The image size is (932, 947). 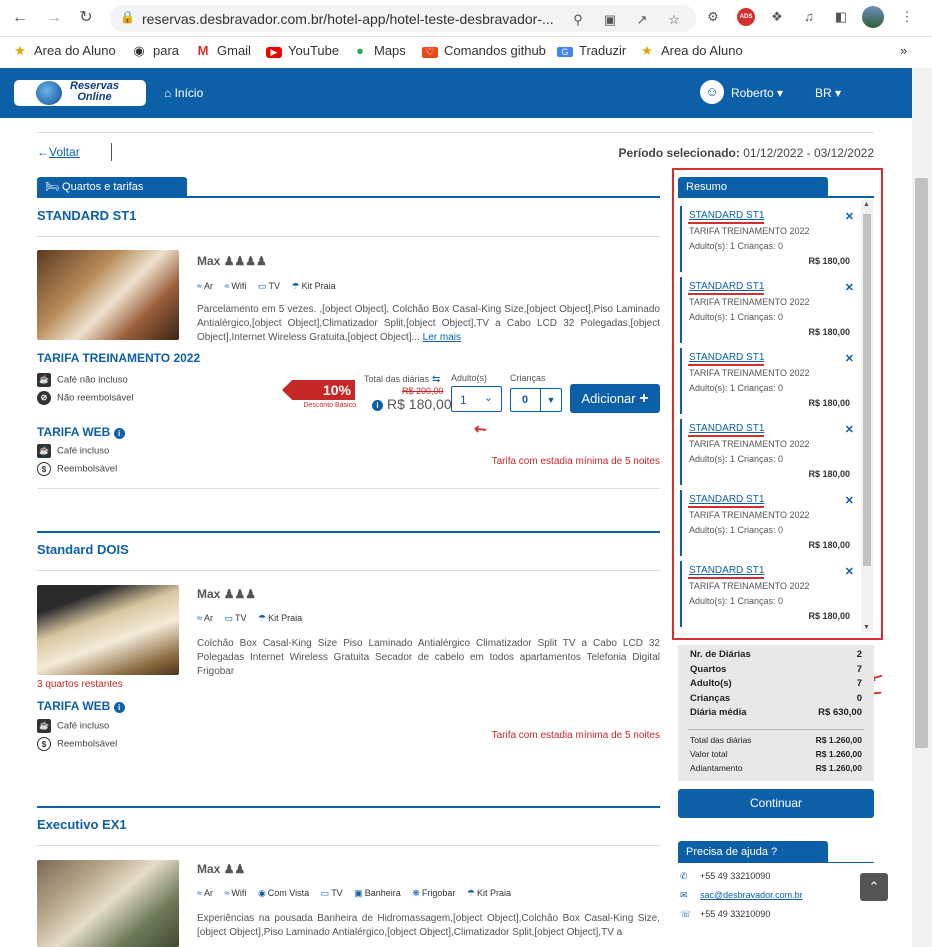 What do you see at coordinates (480, 429) in the screenshot?
I see `annotation-arrow: ↖` at bounding box center [480, 429].